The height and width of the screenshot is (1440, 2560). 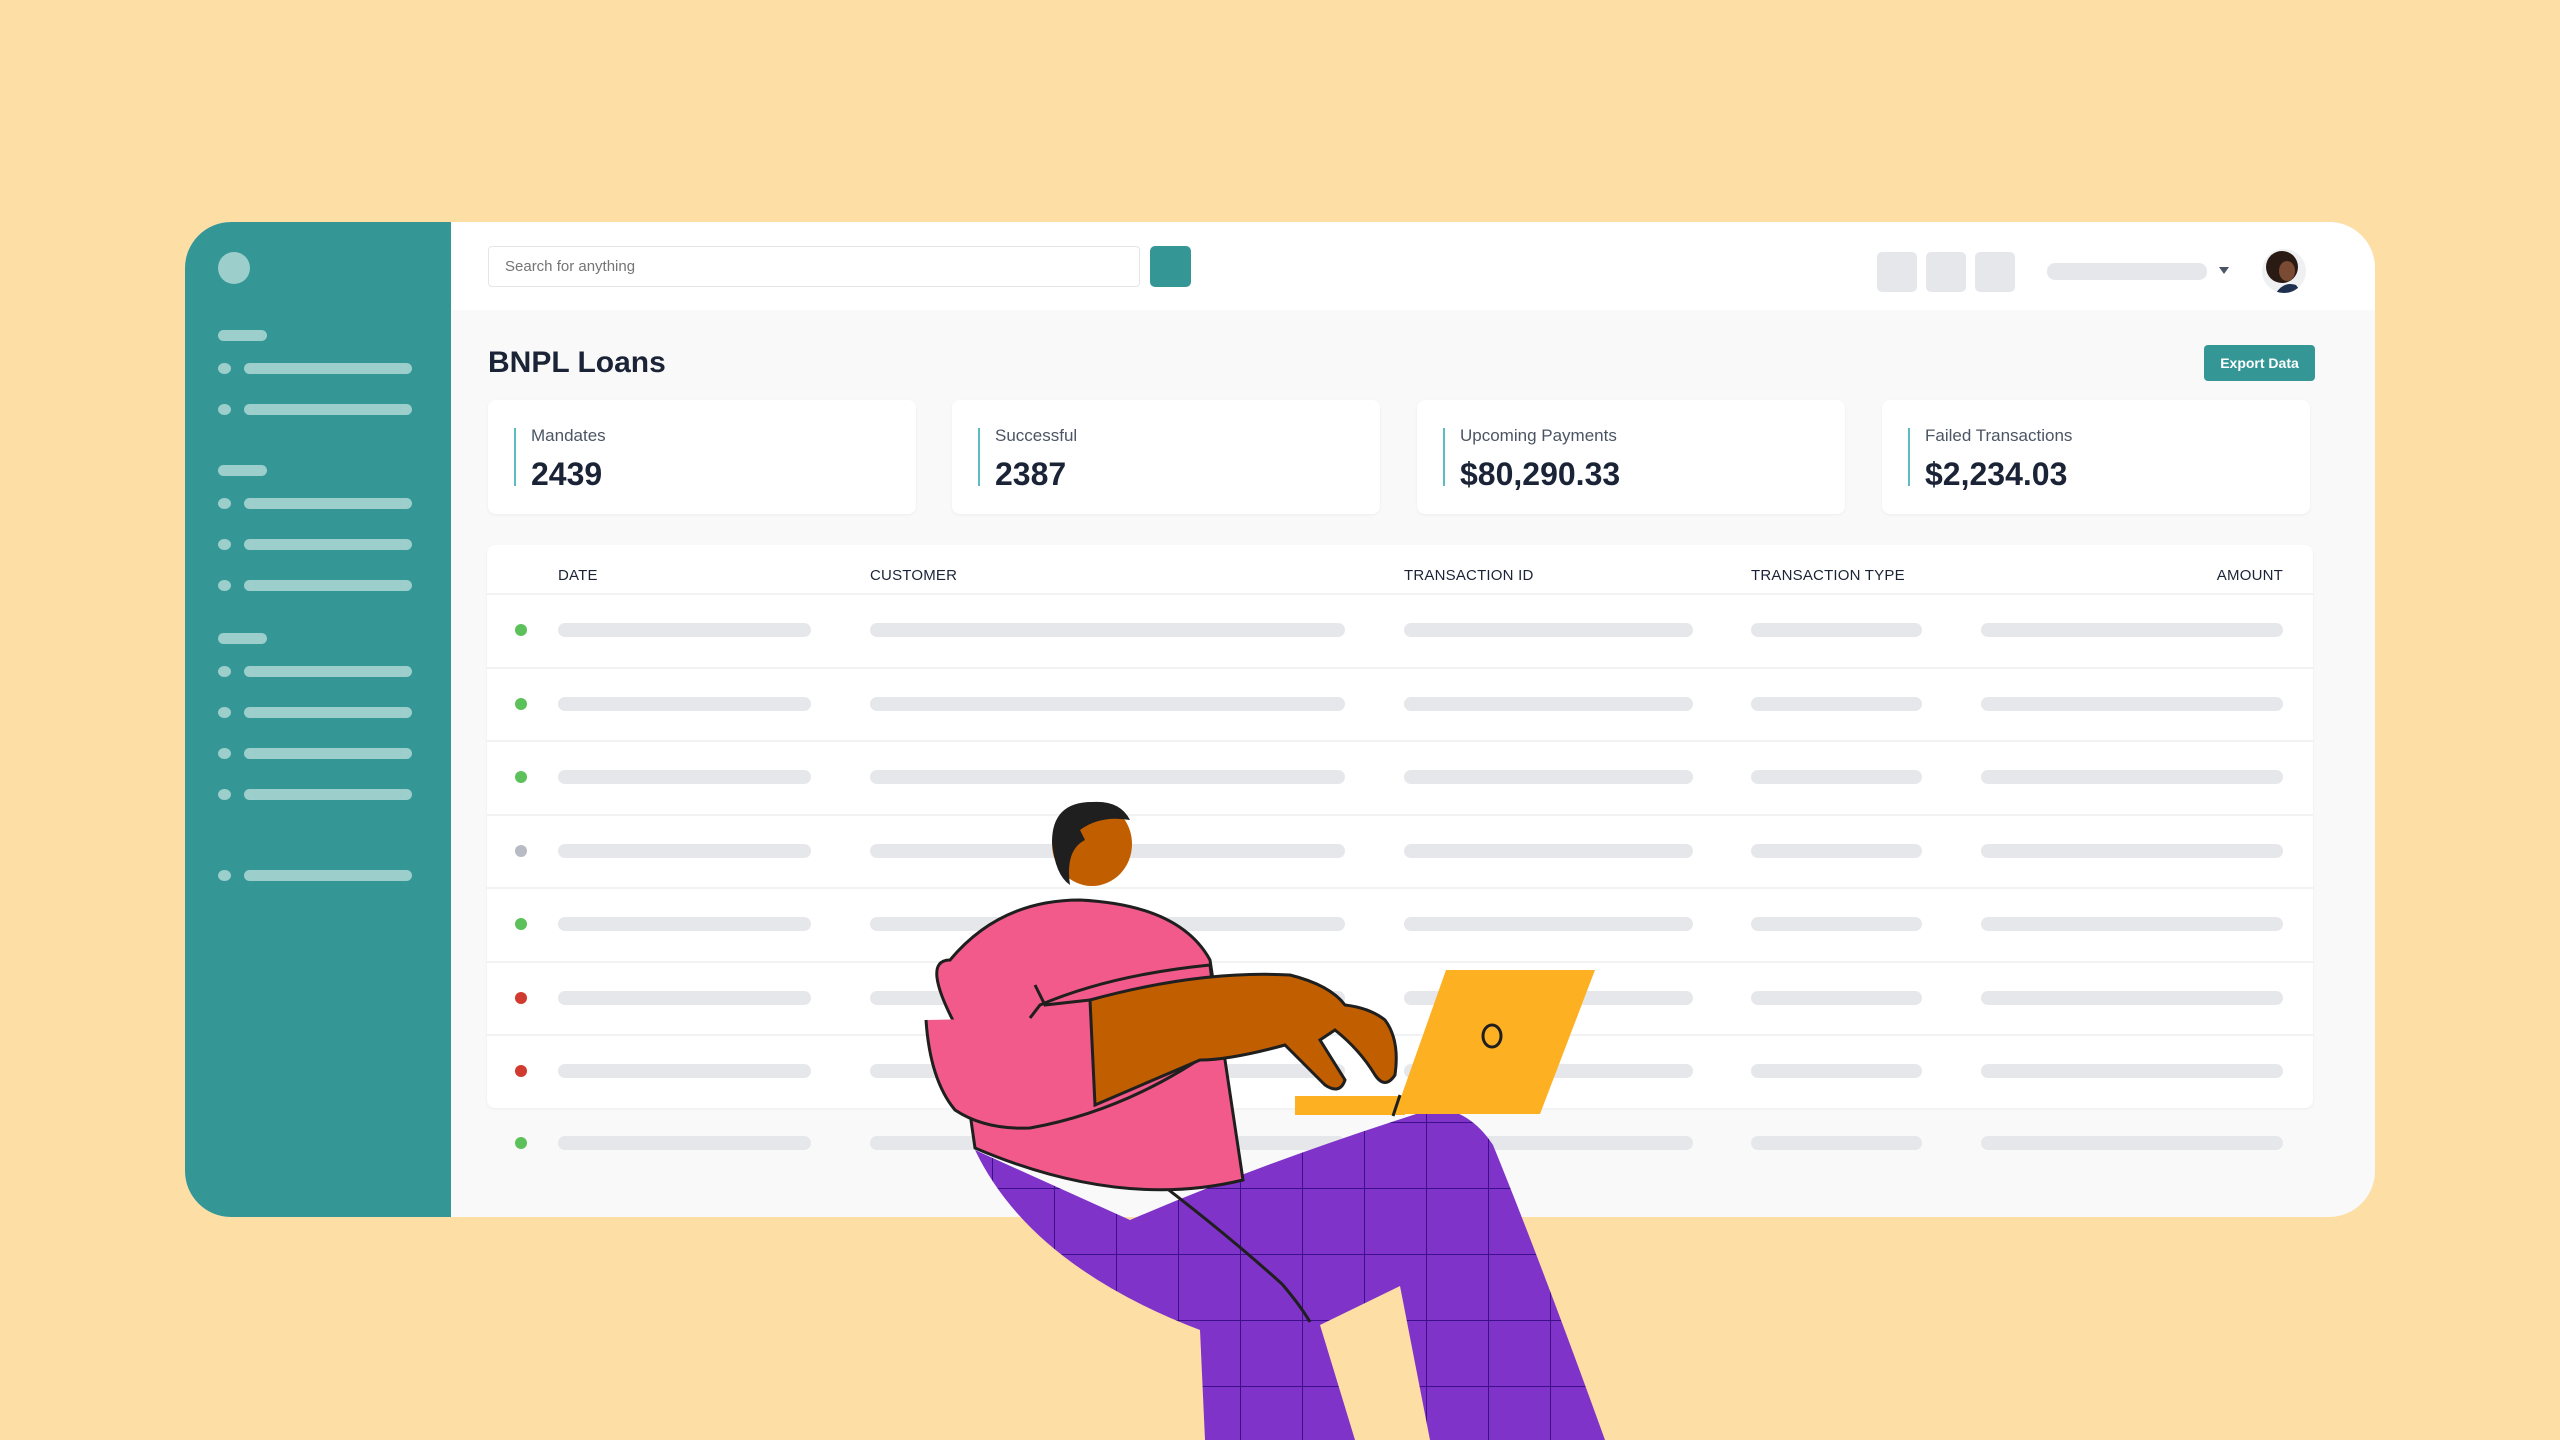 What do you see at coordinates (2096, 457) in the screenshot?
I see `stat-card-failed-transactions: Failed Transactions $2,234.03` at bounding box center [2096, 457].